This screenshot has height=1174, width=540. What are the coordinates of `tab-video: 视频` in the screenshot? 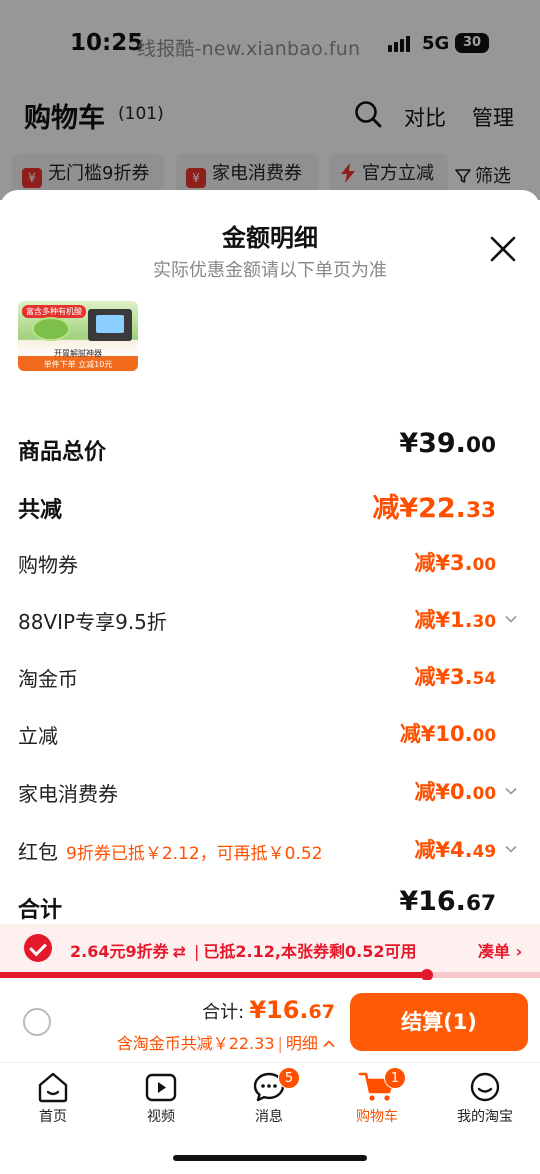 It's located at (161, 1106).